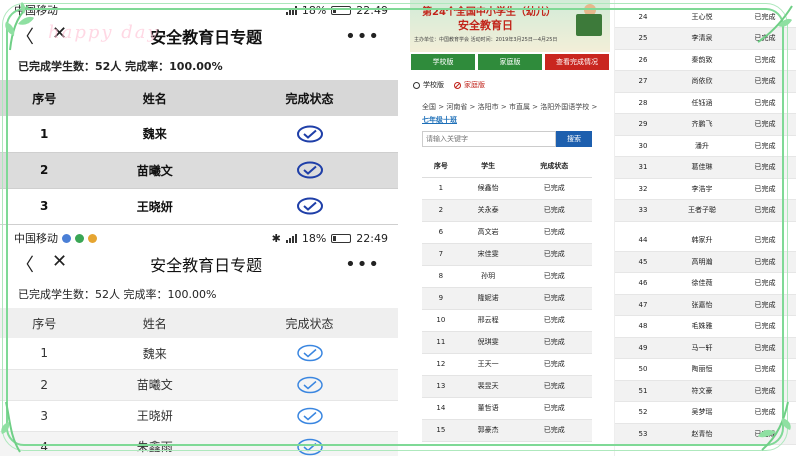 Image resolution: width=796 pixels, height=456 pixels. What do you see at coordinates (441, 386) in the screenshot?
I see `row-number: 13` at bounding box center [441, 386].